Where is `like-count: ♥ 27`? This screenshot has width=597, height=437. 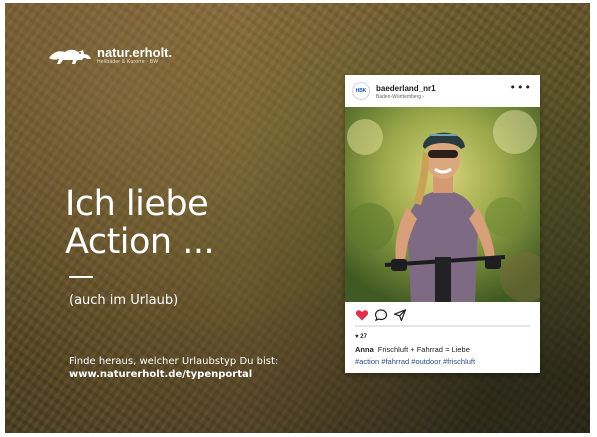
like-count: ♥ 27 is located at coordinates (361, 337).